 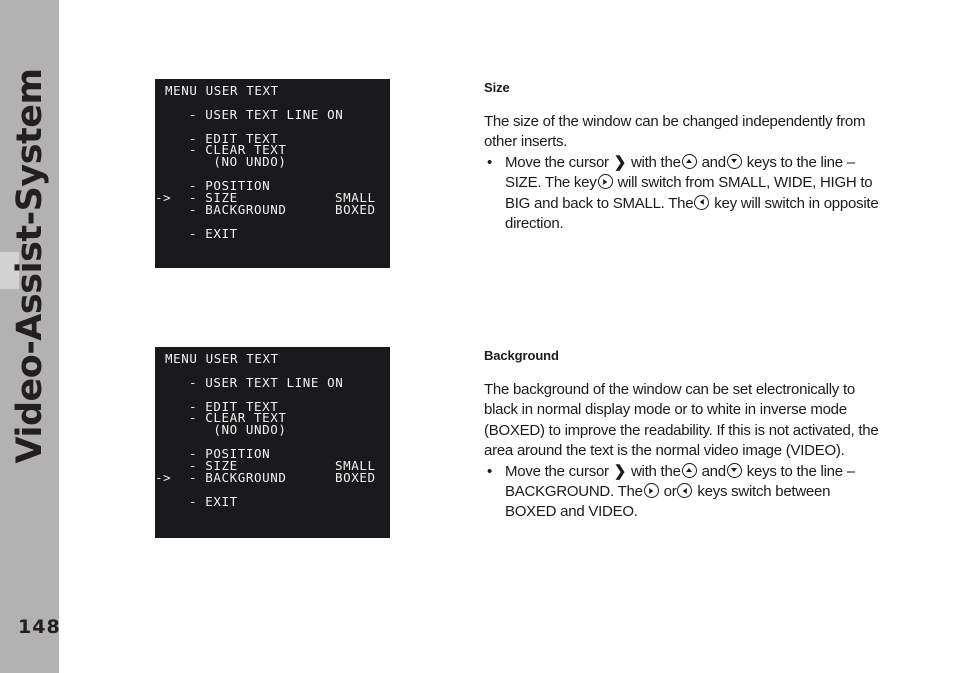 What do you see at coordinates (30, 266) in the screenshot?
I see `sidebar-title: Video-Assist-System` at bounding box center [30, 266].